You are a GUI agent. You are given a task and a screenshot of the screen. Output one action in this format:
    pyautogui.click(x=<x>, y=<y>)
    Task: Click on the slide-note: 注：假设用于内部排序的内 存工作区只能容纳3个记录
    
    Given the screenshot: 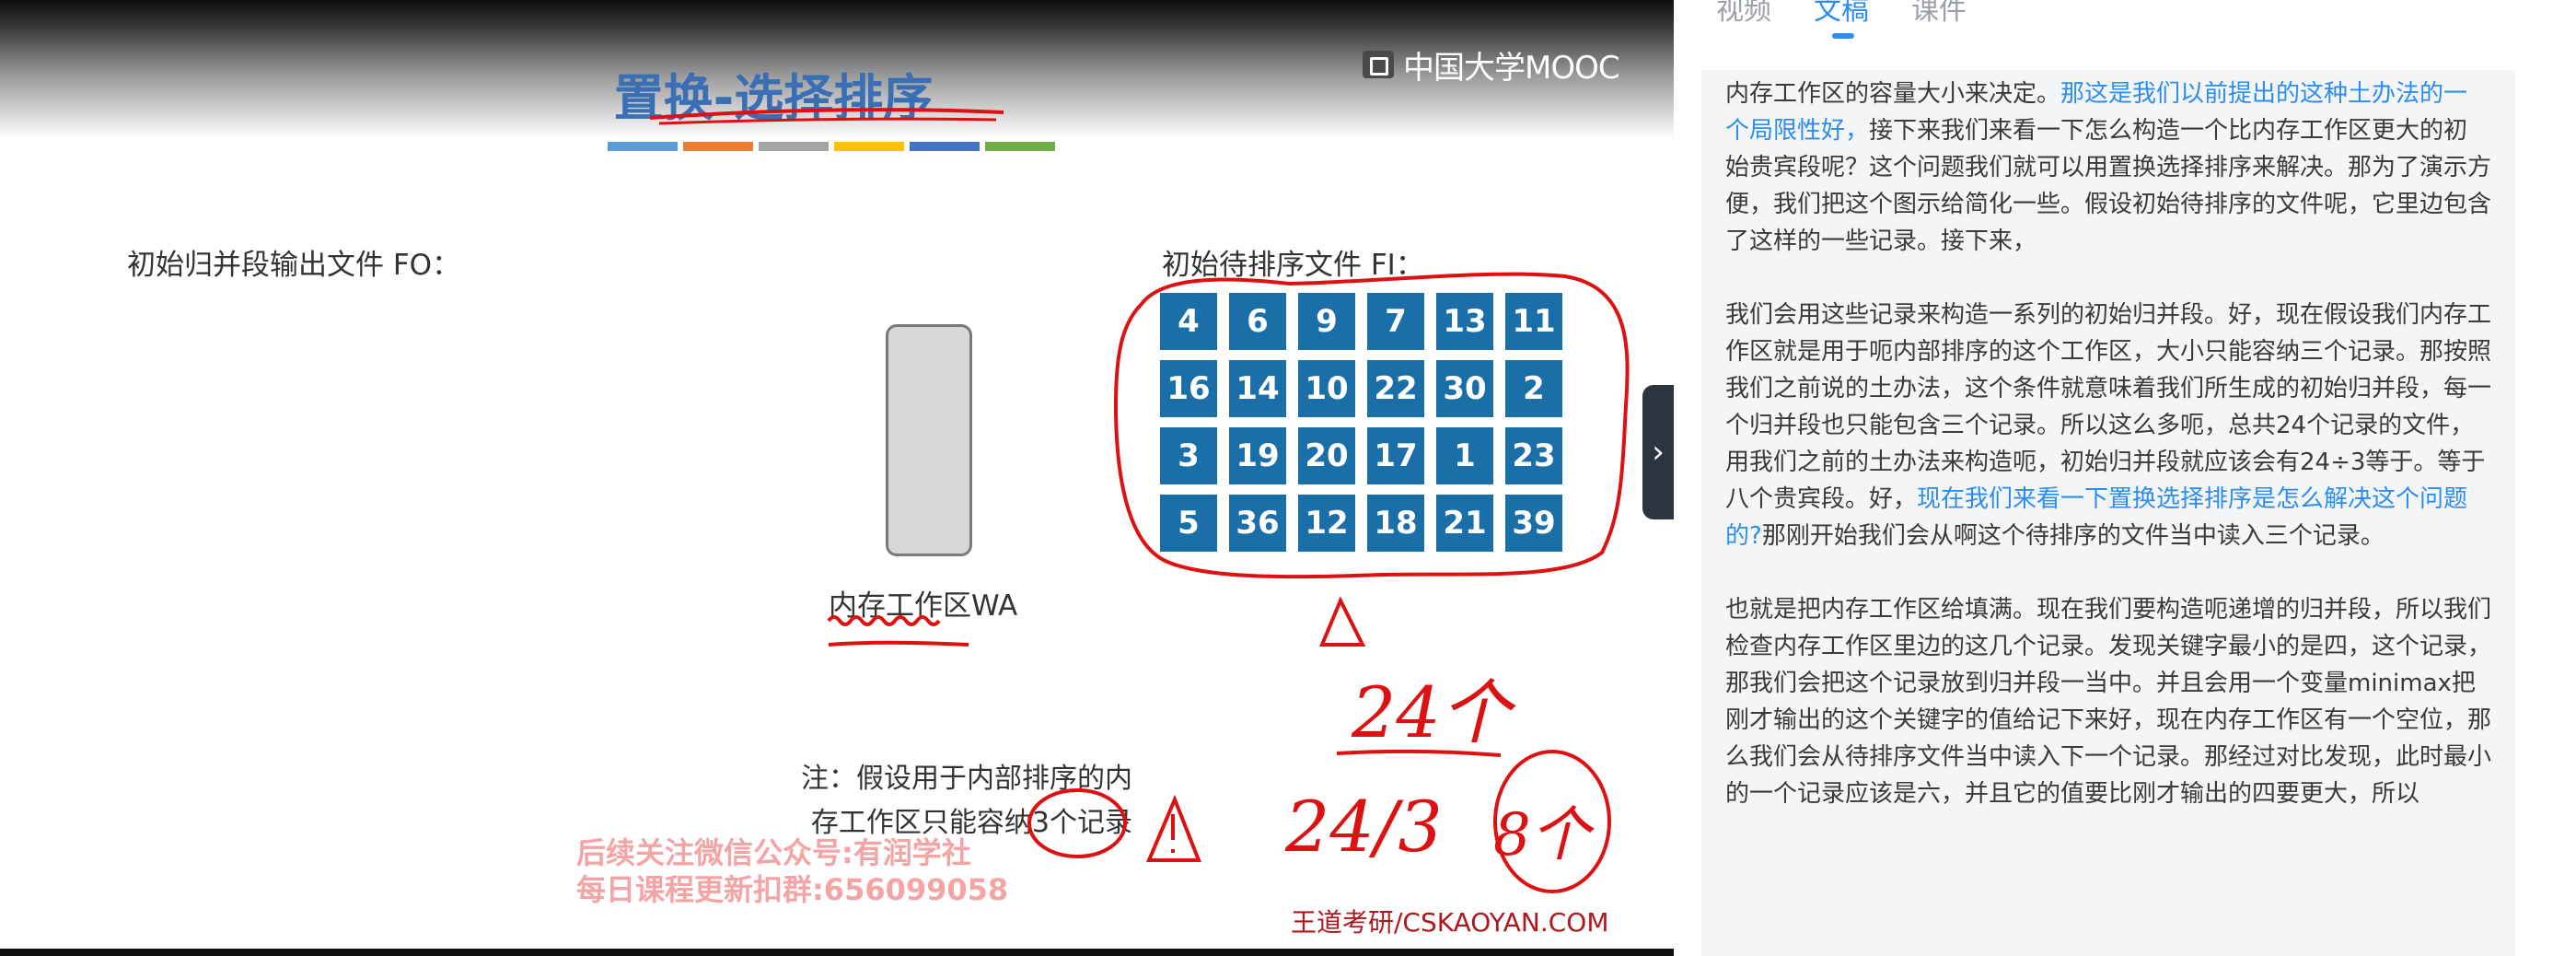 What is the action you would take?
    pyautogui.click(x=929, y=801)
    